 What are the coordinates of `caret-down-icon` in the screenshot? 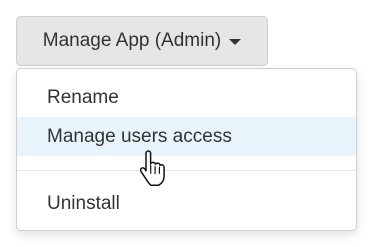 It's located at (235, 42).